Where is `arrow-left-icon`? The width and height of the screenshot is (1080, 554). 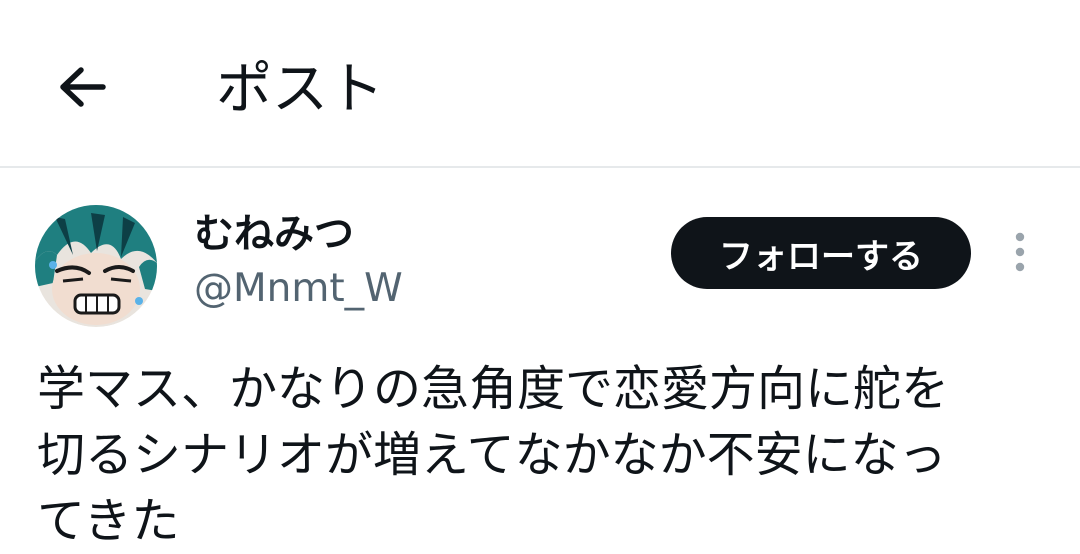
arrow-left-icon is located at coordinates (83, 89).